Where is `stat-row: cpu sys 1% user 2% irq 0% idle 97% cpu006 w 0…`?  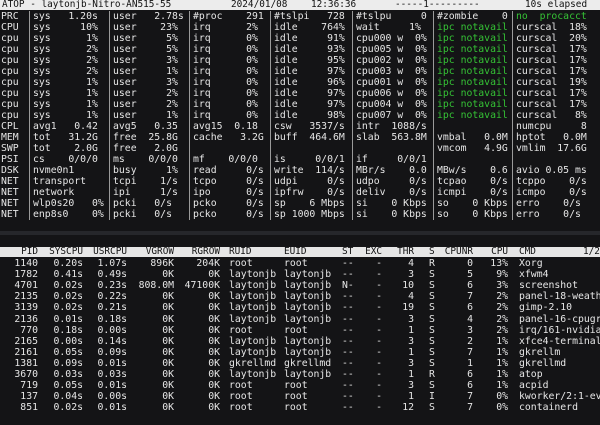 stat-row: cpu sys 1% user 2% irq 0% idle 97% cpu006 w 0… is located at coordinates (300, 93).